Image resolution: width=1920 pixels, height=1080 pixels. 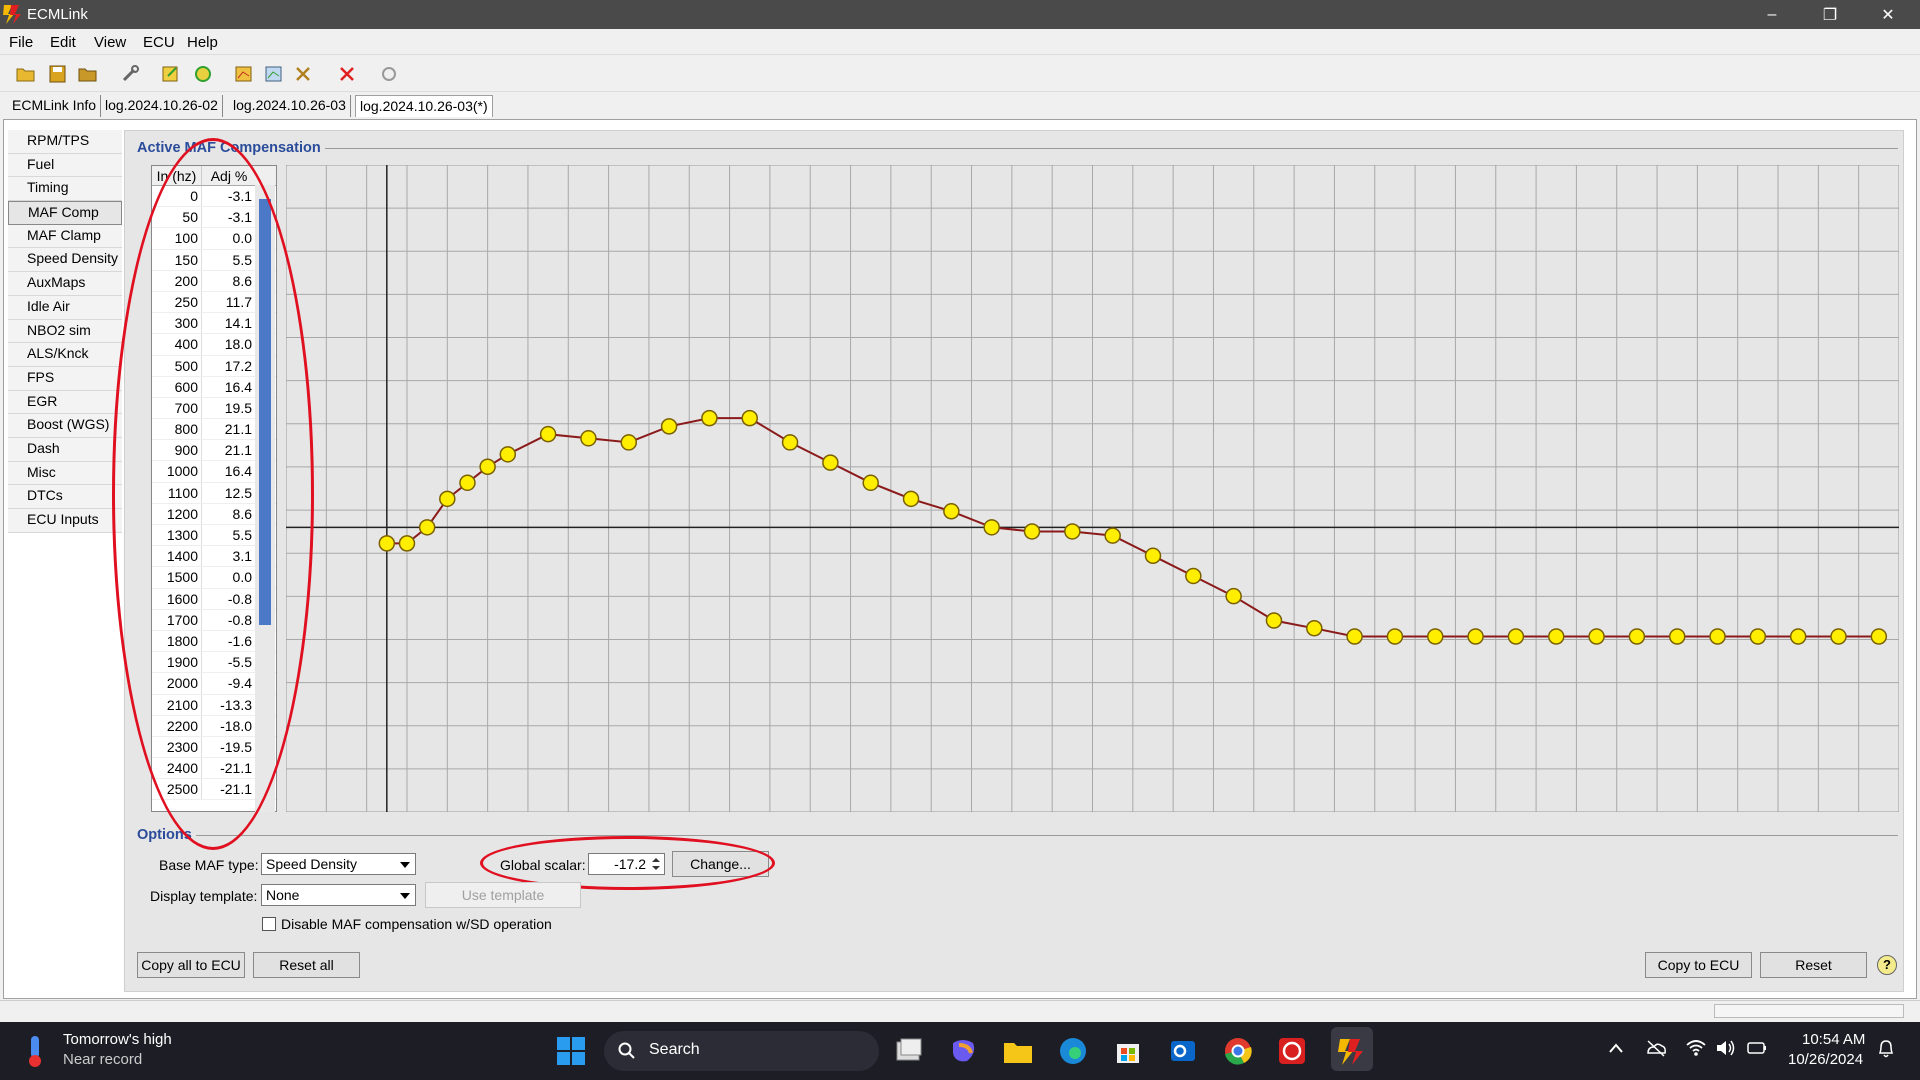 I want to click on sidebar-item-auxmaps: AuxMaps, so click(x=65, y=284).